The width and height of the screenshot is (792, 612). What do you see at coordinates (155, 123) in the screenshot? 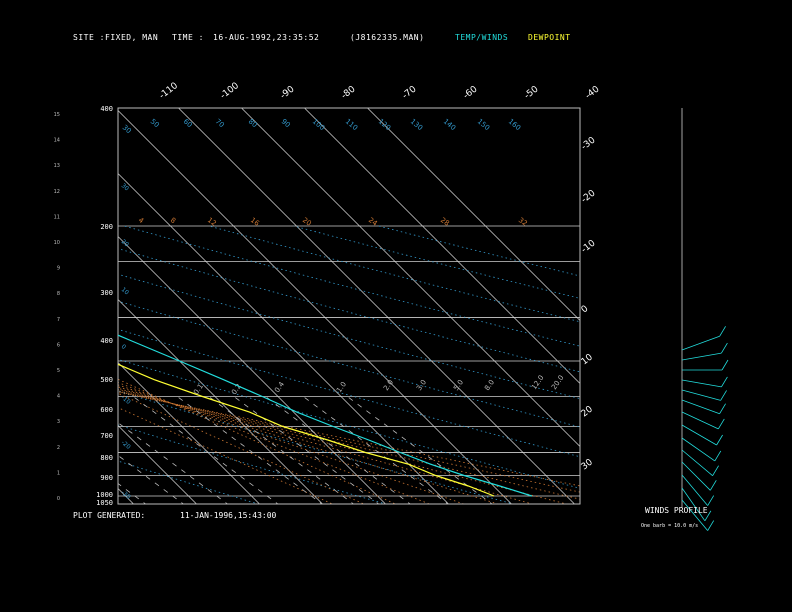
I see `dry-adiabat-label: 50` at bounding box center [155, 123].